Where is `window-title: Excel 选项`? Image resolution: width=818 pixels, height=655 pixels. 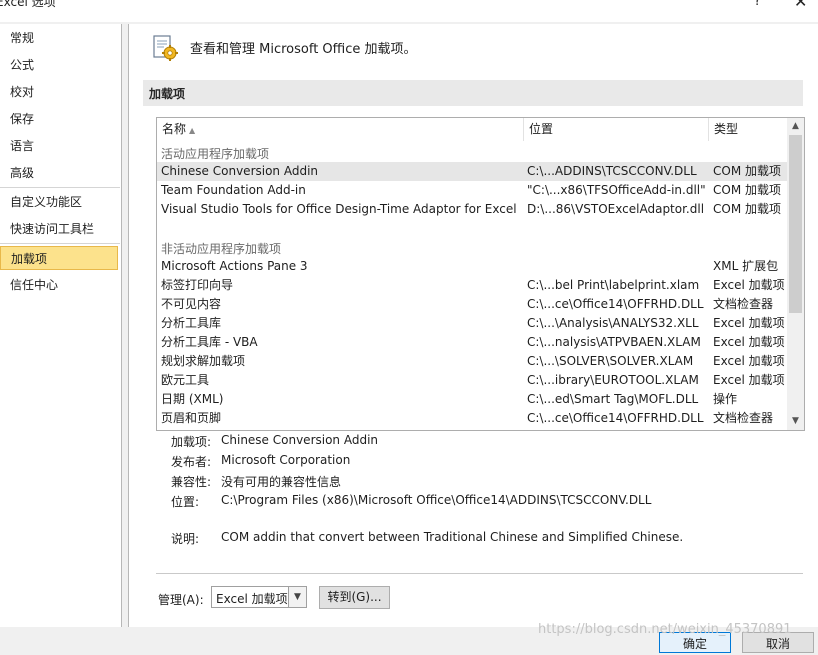
window-title: Excel 选项 is located at coordinates (28, 4).